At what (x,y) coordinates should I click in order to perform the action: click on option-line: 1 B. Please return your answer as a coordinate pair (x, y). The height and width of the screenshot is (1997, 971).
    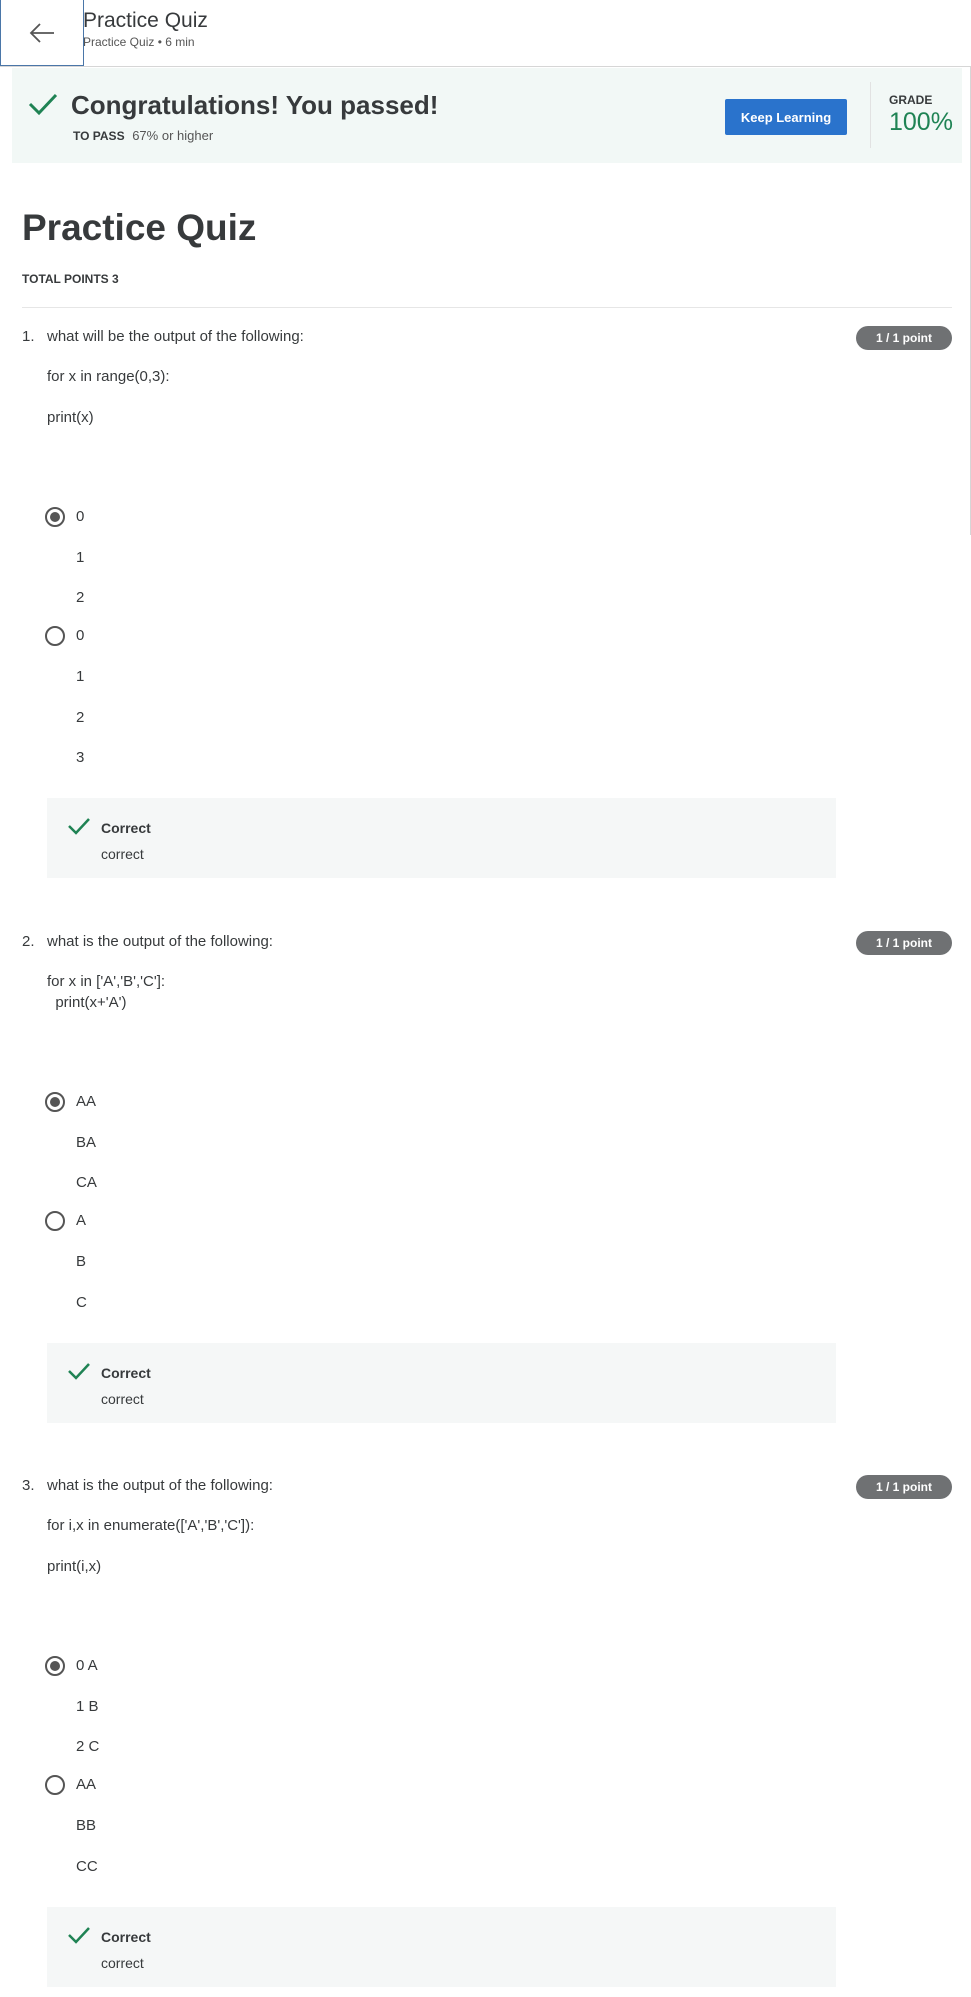
    Looking at the image, I should click on (87, 1706).